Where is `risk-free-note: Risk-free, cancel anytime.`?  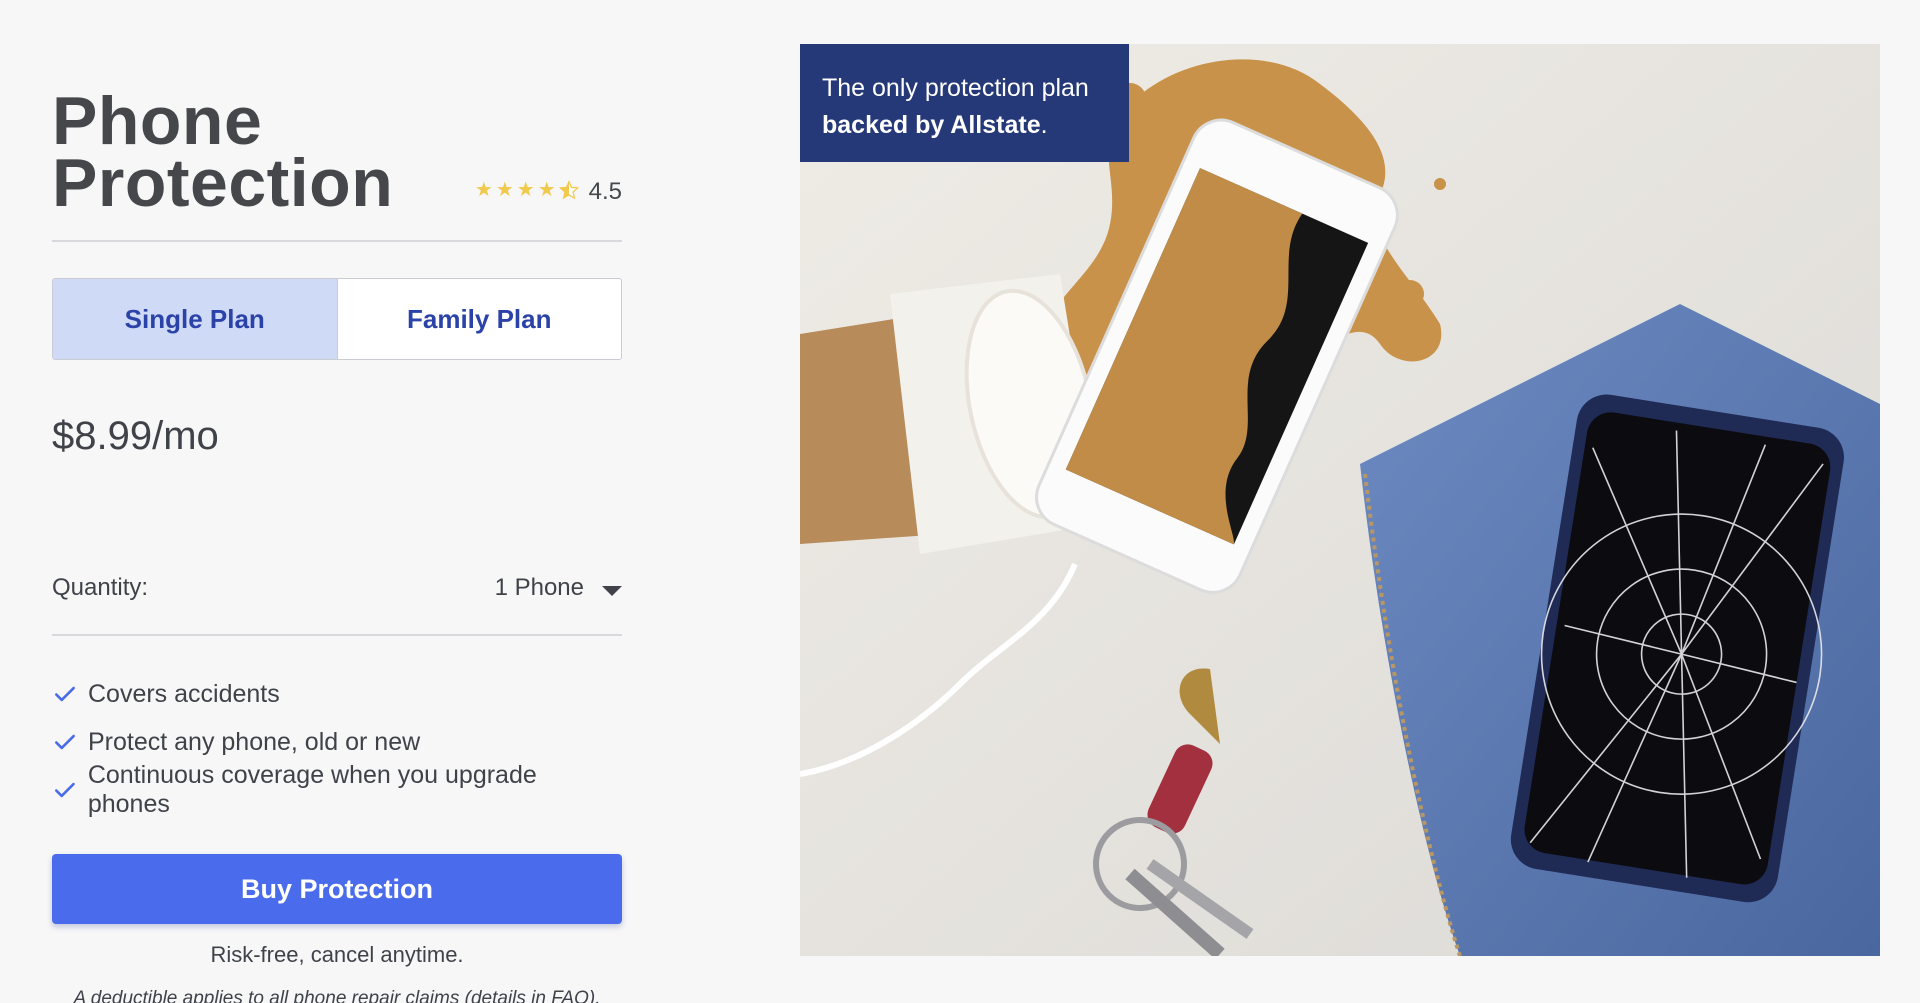
risk-free-note: Risk-free, cancel anytime. is located at coordinates (337, 954).